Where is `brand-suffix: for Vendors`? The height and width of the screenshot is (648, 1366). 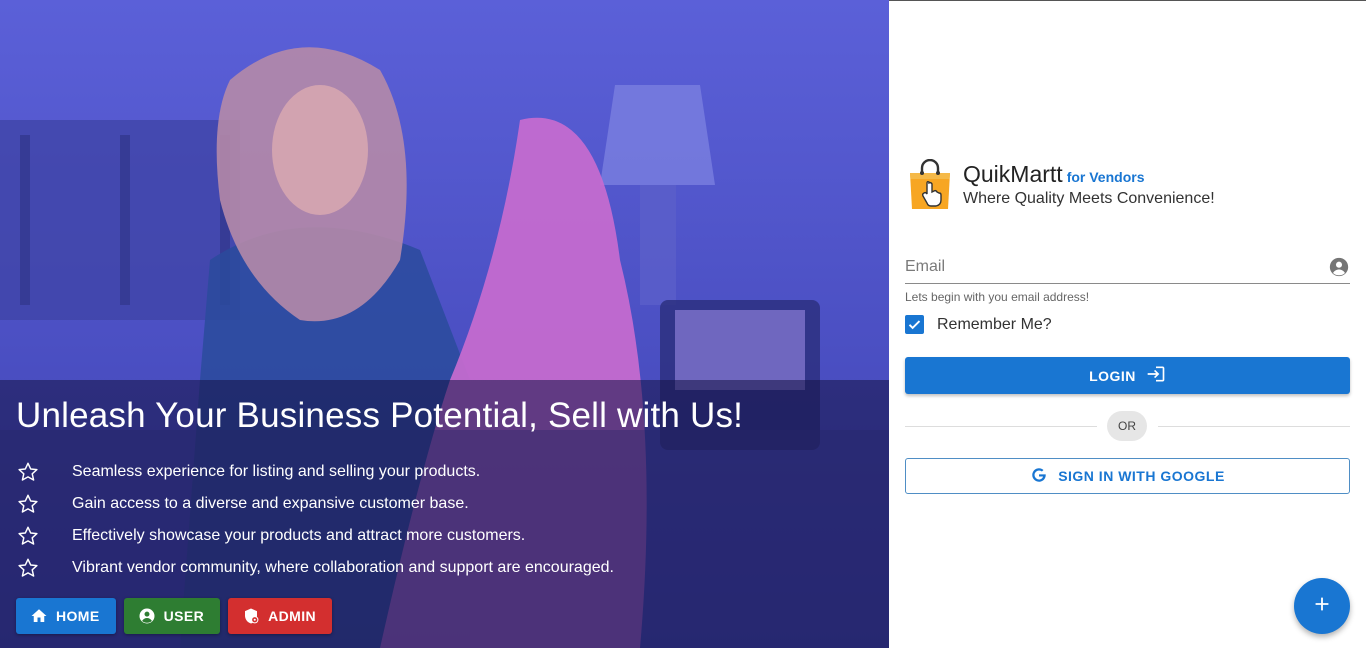
brand-suffix: for Vendors is located at coordinates (1105, 177).